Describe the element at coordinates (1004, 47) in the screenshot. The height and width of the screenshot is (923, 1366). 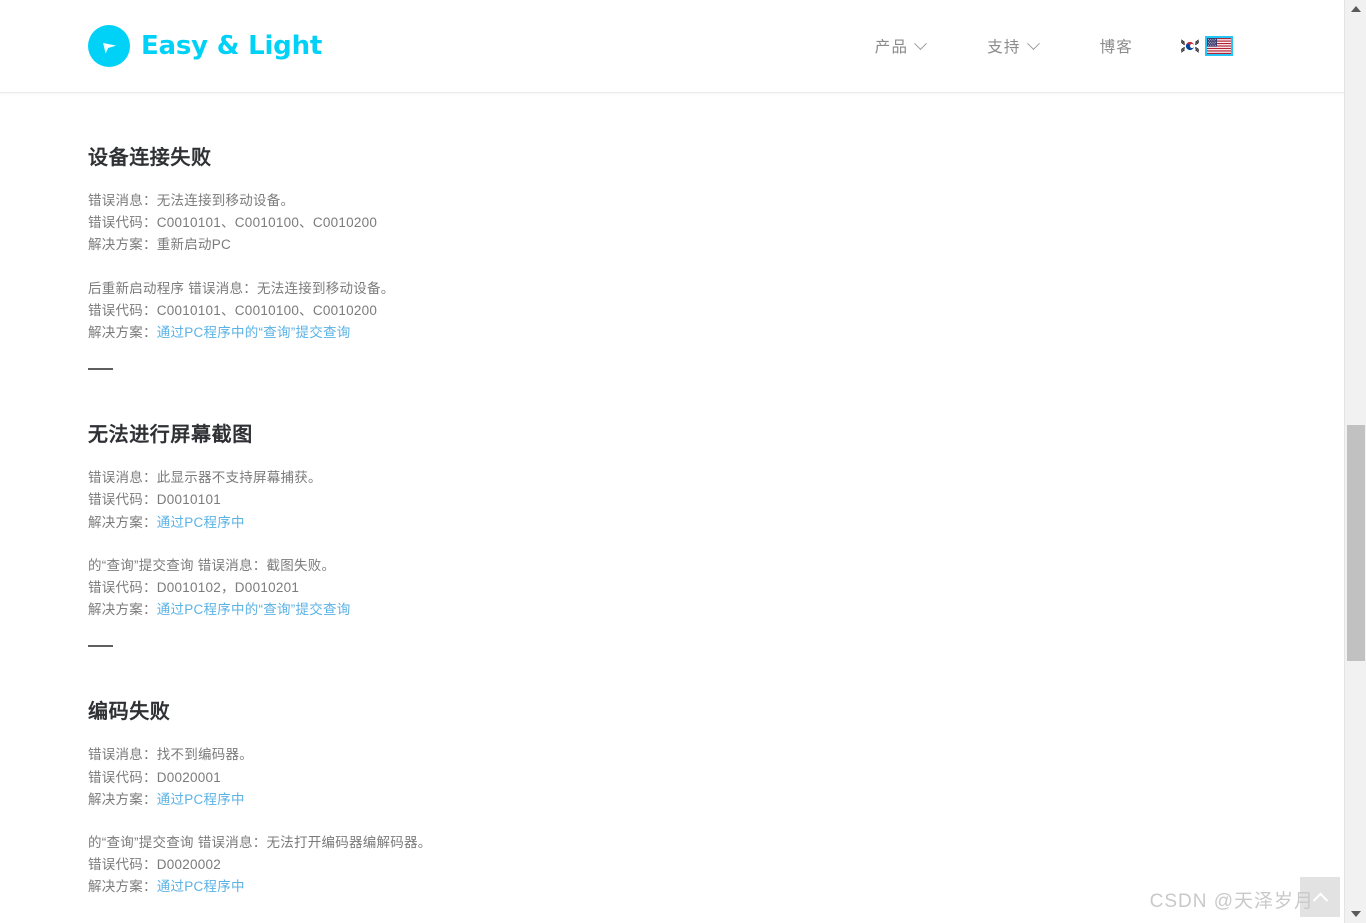
I see `nav-item-label: 支持` at that location.